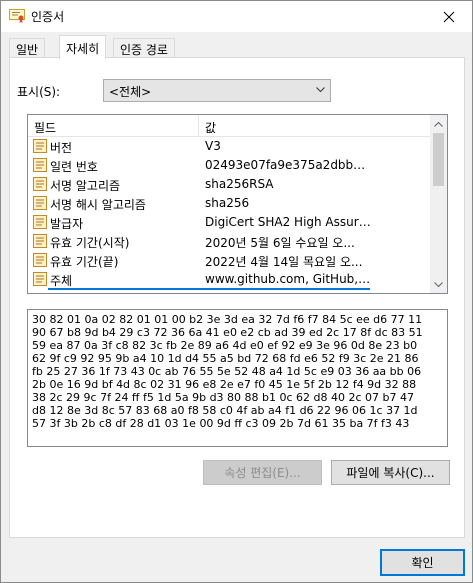 The height and width of the screenshot is (583, 473). What do you see at coordinates (45, 127) in the screenshot?
I see `column-header-field: 필드` at bounding box center [45, 127].